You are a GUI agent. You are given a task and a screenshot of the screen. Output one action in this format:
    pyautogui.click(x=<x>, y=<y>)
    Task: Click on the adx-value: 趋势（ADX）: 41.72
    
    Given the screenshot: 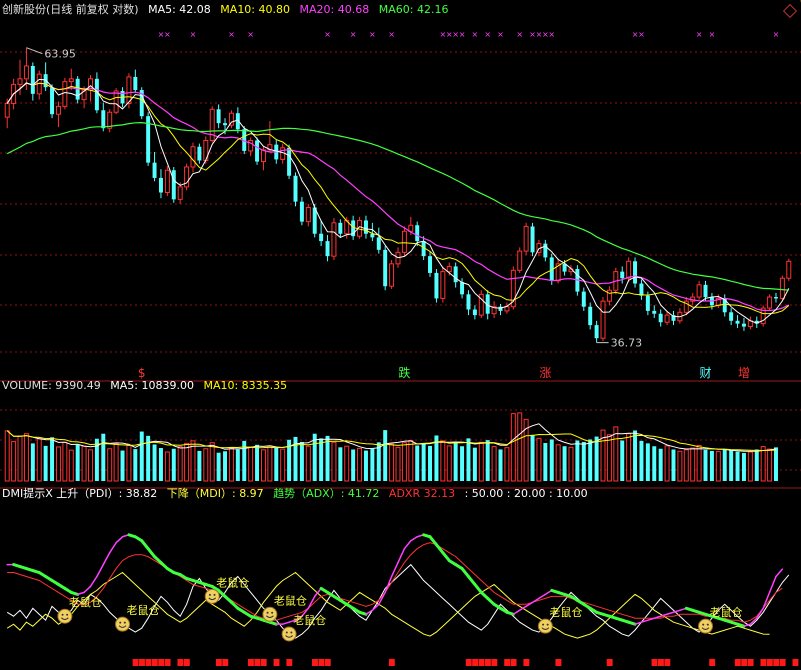 What is the action you would take?
    pyautogui.click(x=326, y=493)
    